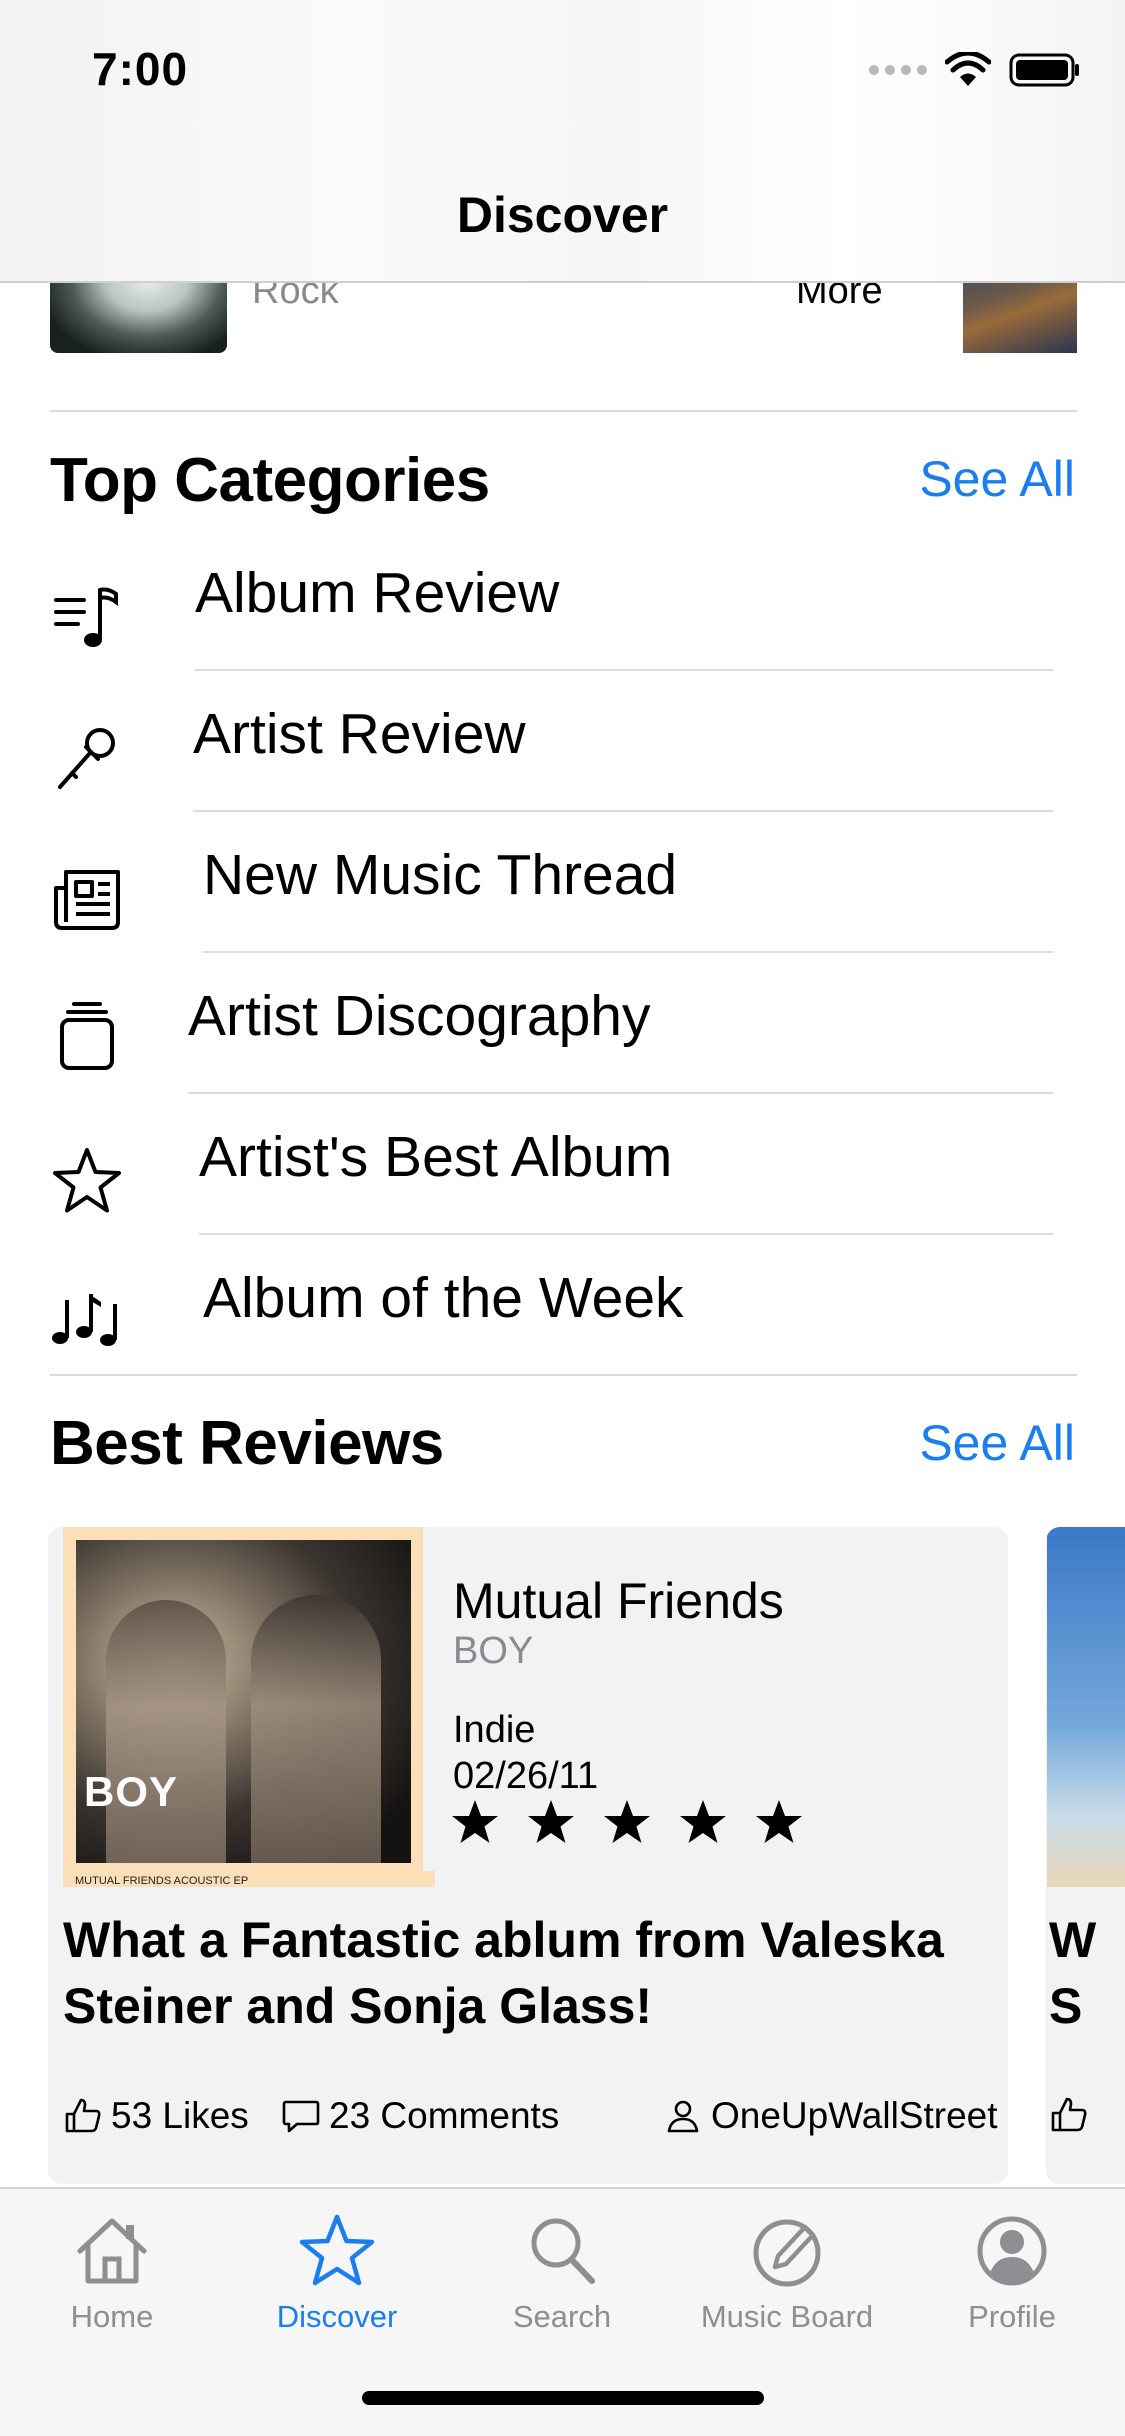  Describe the element at coordinates (854, 2115) in the screenshot. I see `author-name: OneUpWallStreet` at that location.